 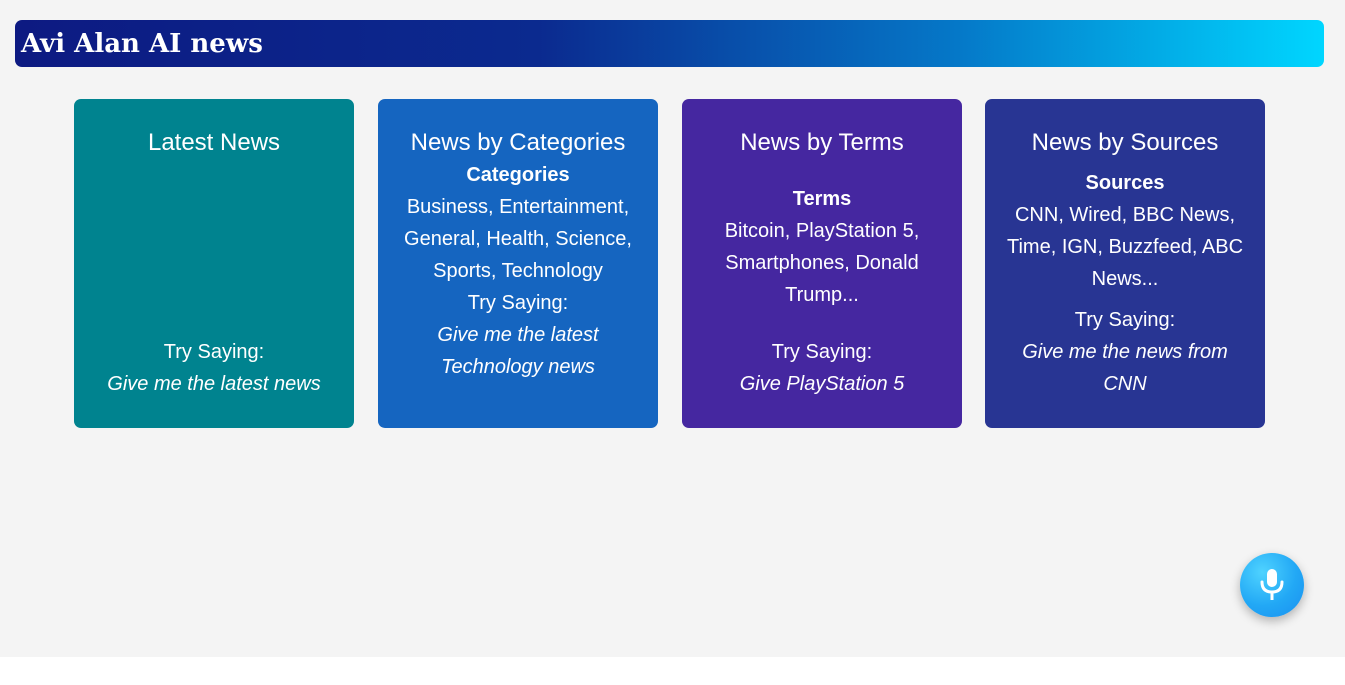 What do you see at coordinates (142, 44) in the screenshot?
I see `page-title: Avi Alan AI news` at bounding box center [142, 44].